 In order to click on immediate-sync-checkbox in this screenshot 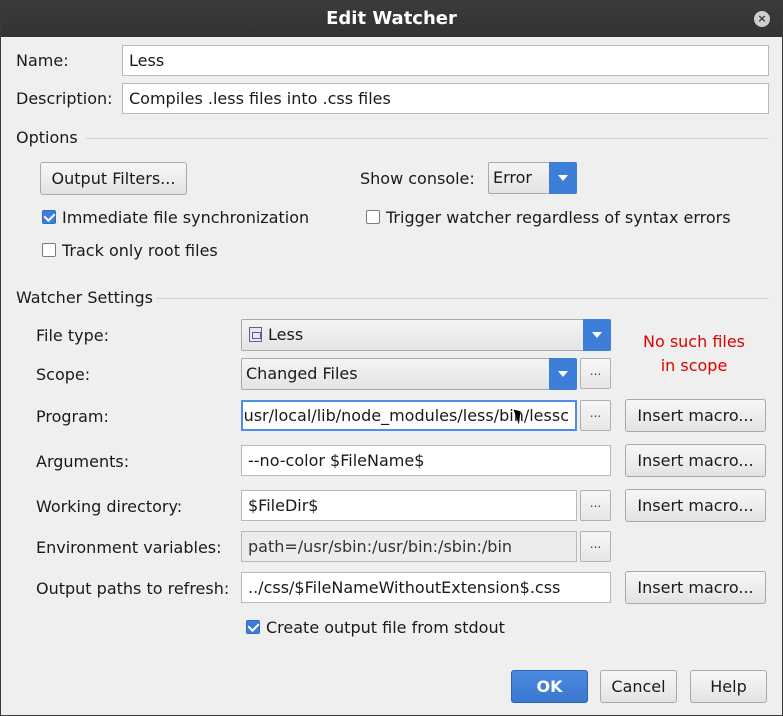, I will do `click(49, 217)`.